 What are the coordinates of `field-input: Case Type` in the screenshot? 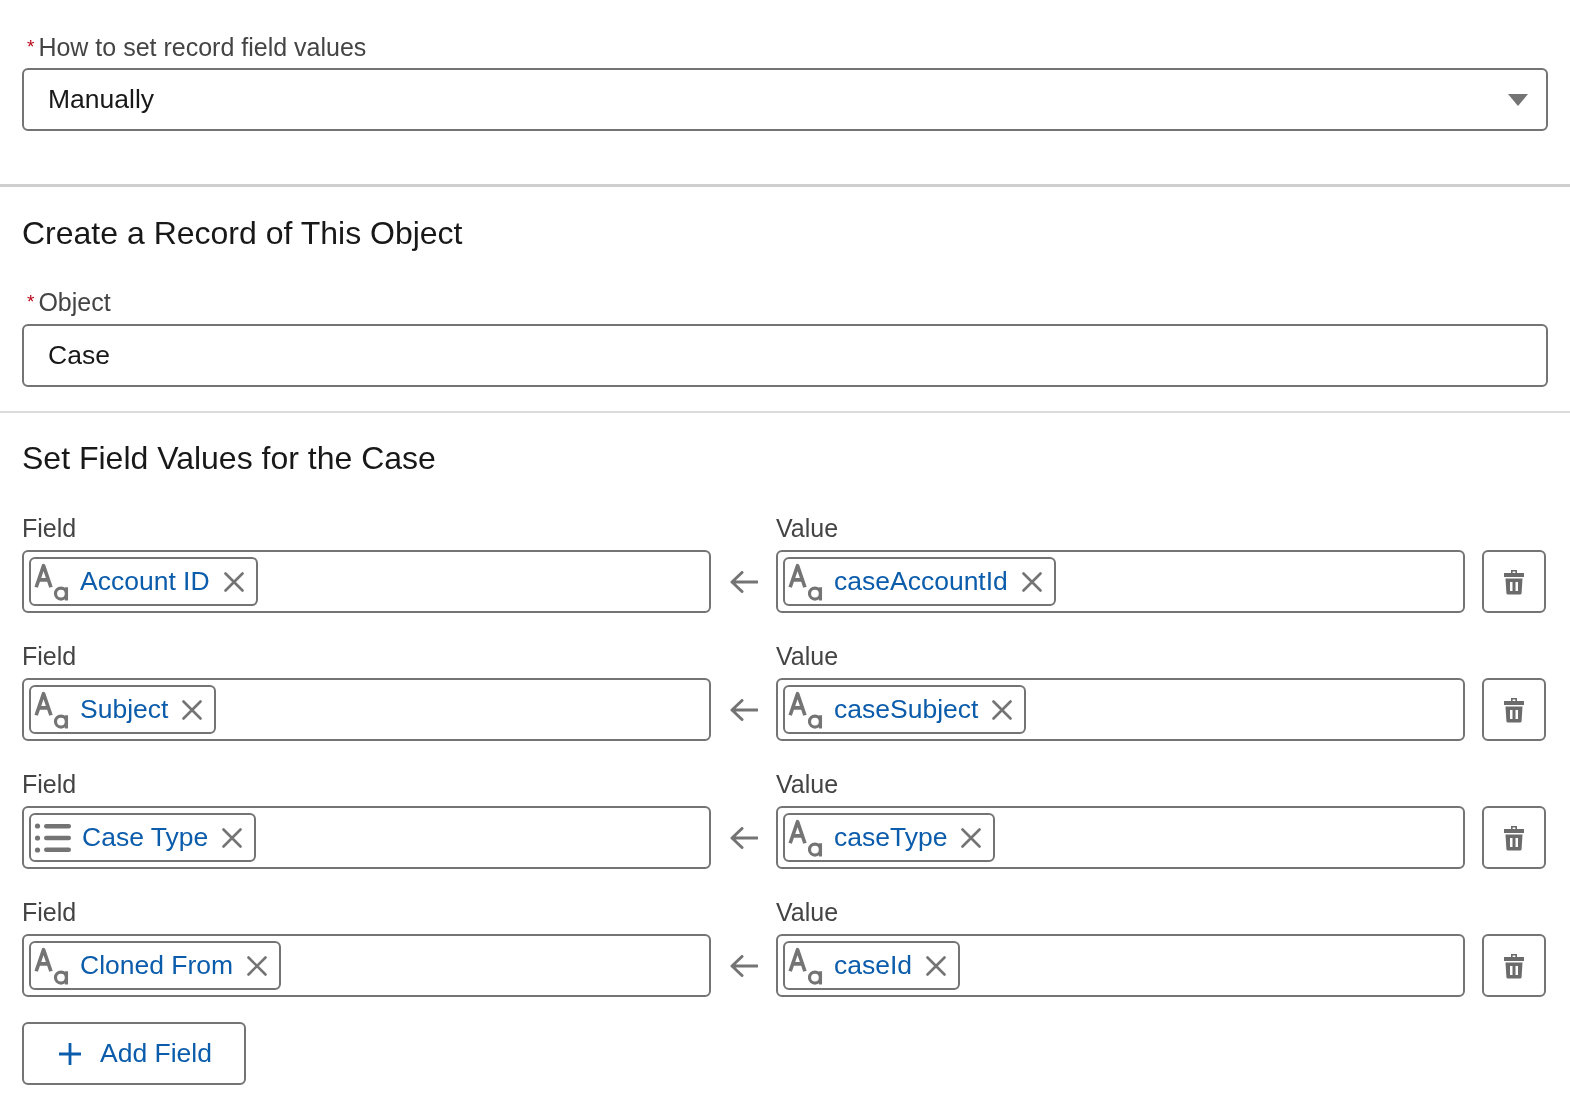 It's located at (366, 837).